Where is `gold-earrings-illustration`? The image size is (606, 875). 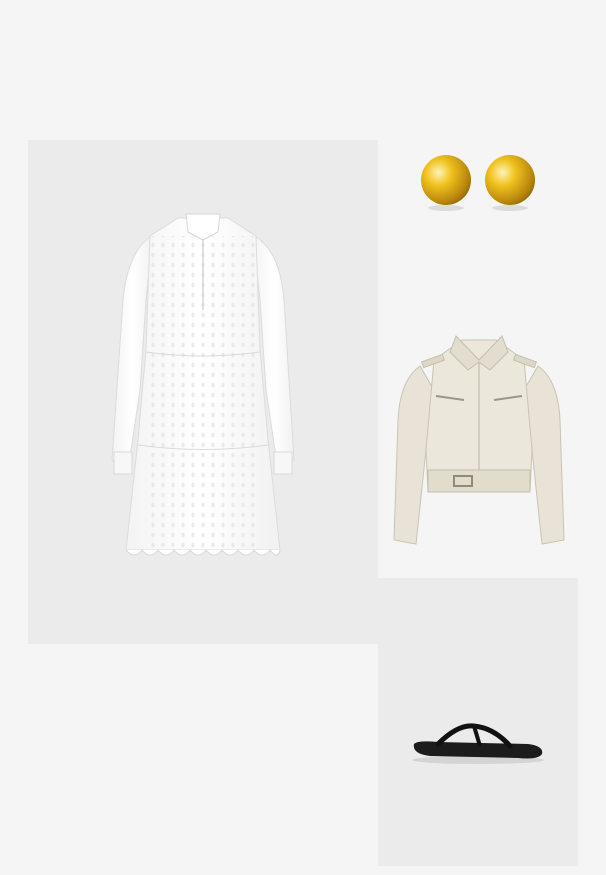
gold-earrings-illustration is located at coordinates (478, 183).